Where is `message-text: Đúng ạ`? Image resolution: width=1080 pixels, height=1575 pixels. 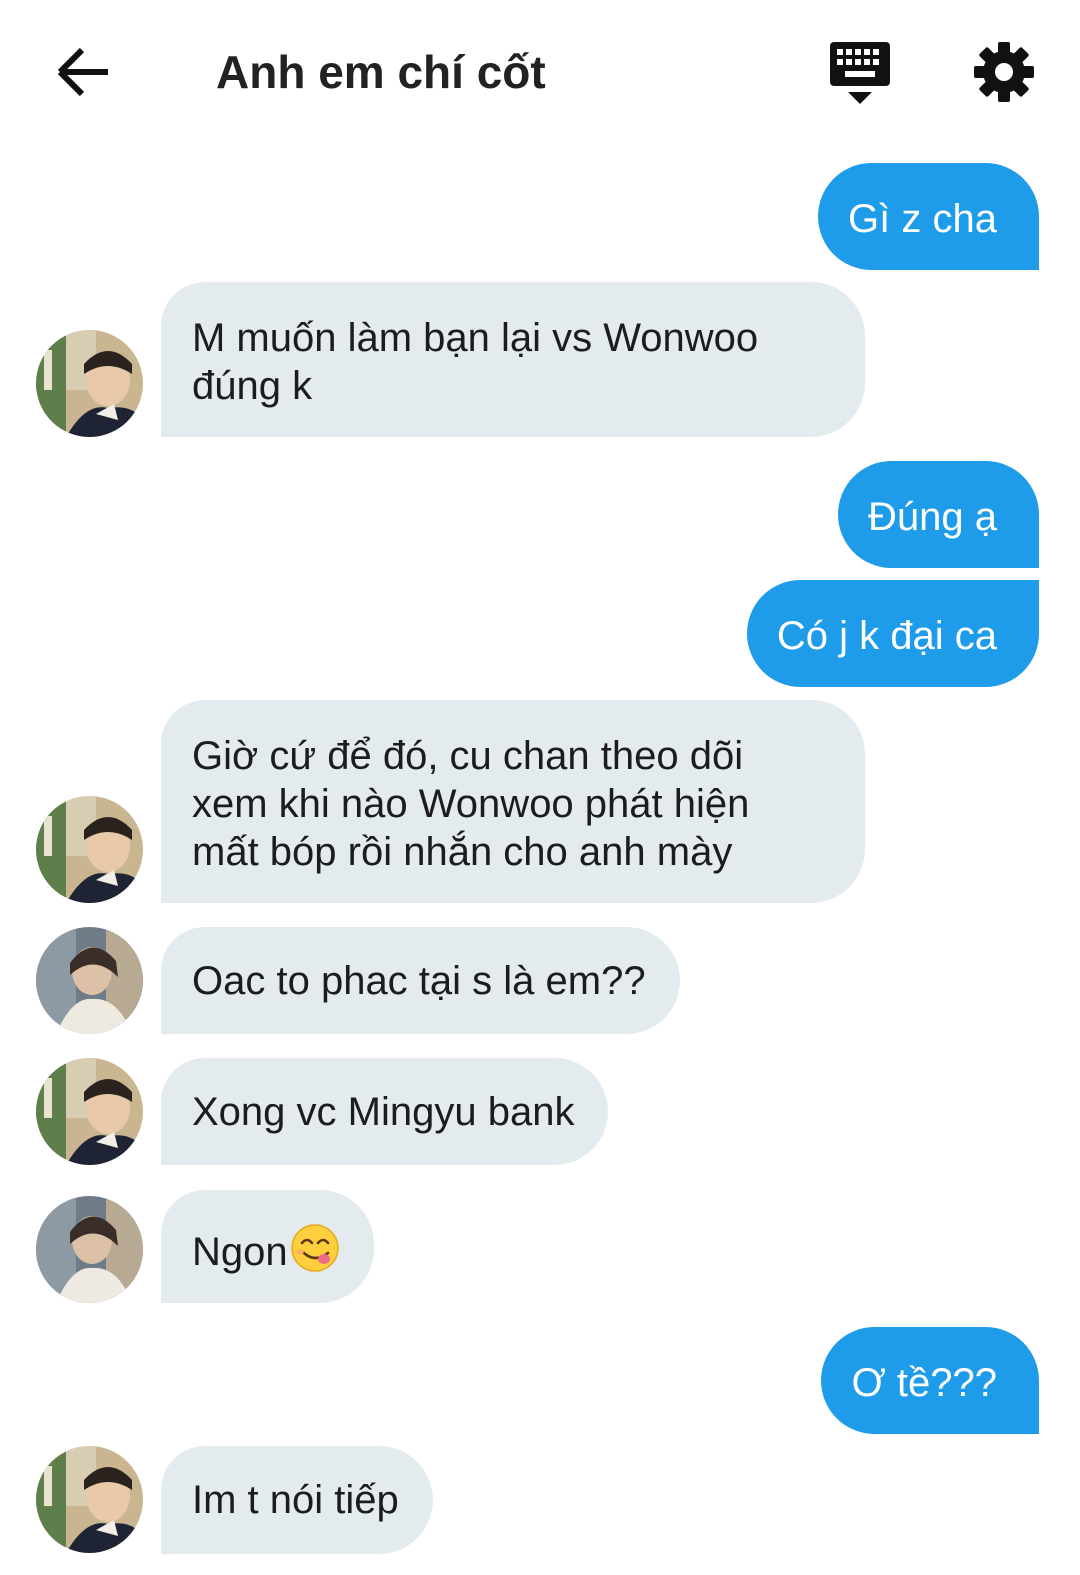
message-text: Đúng ạ is located at coordinates (932, 517).